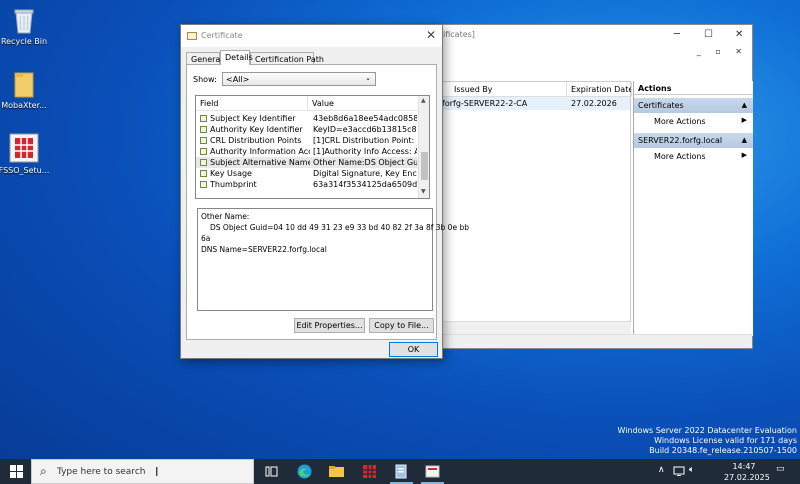 The image size is (800, 484). What do you see at coordinates (222, 35) in the screenshot?
I see `dialog-title: Certificate` at bounding box center [222, 35].